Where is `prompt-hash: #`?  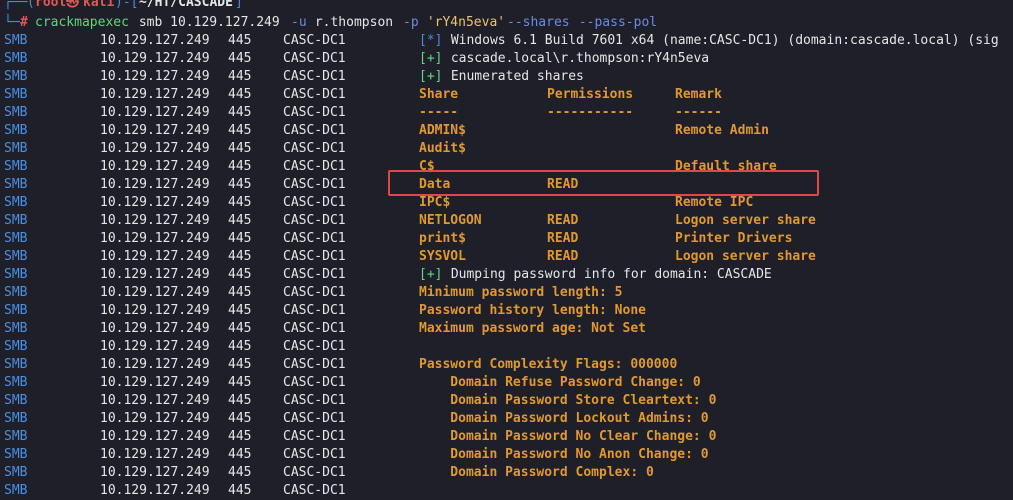 prompt-hash: # is located at coordinates (24, 22).